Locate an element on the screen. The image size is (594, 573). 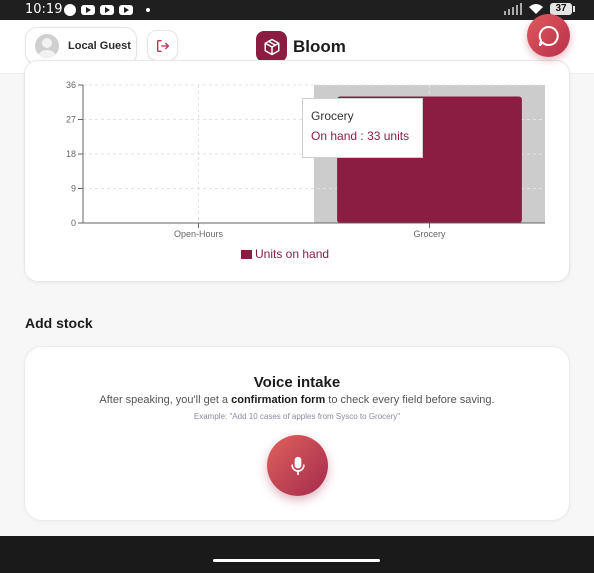
brand: Bloom is located at coordinates (301, 46).